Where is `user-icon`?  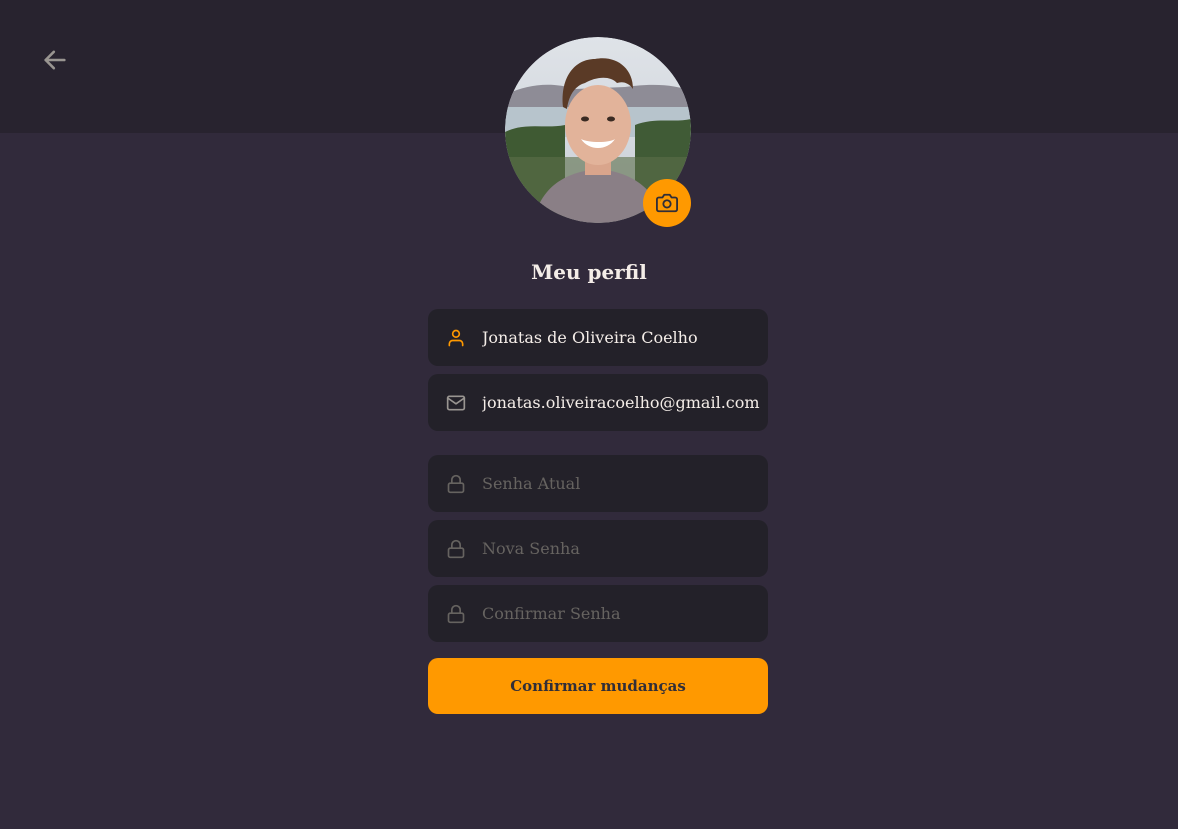
user-icon is located at coordinates (456, 338).